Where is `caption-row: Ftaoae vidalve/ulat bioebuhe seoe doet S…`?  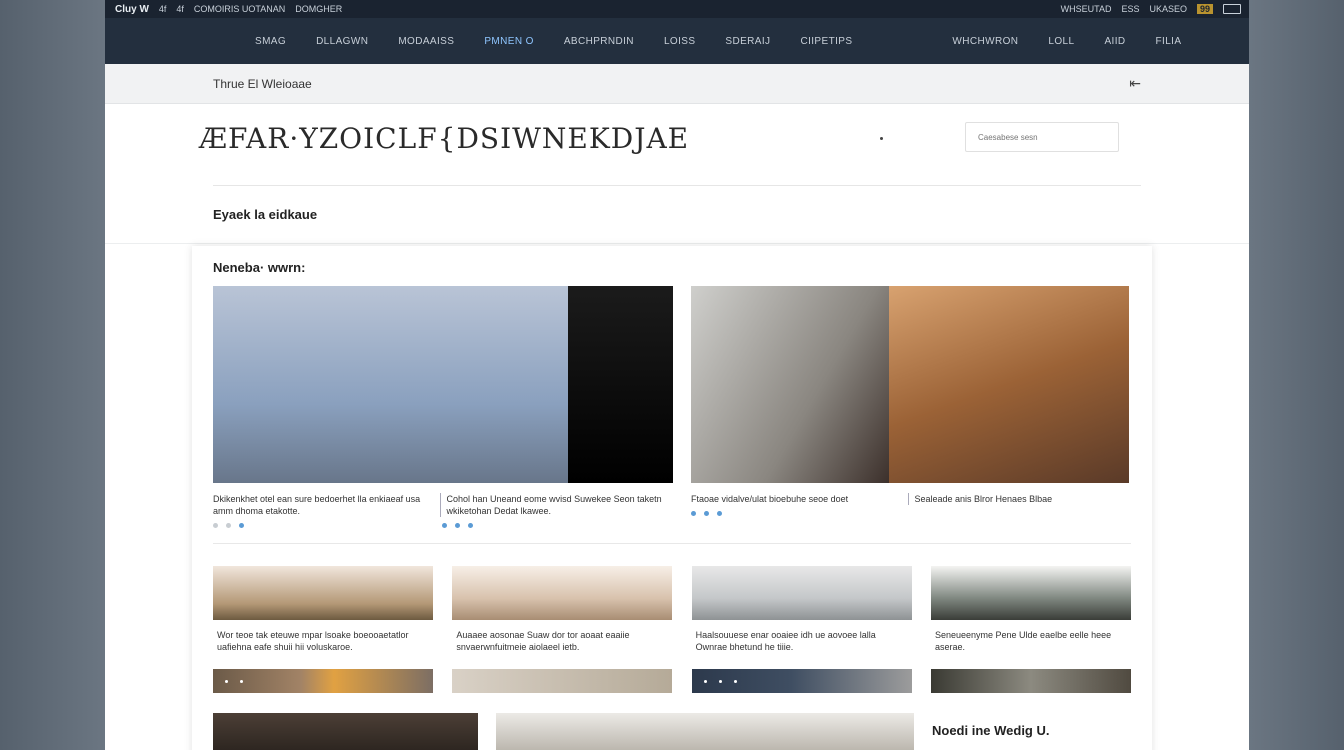 caption-row: Ftaoae vidalve/ulat bioebuhe seoe doet S… is located at coordinates (911, 499).